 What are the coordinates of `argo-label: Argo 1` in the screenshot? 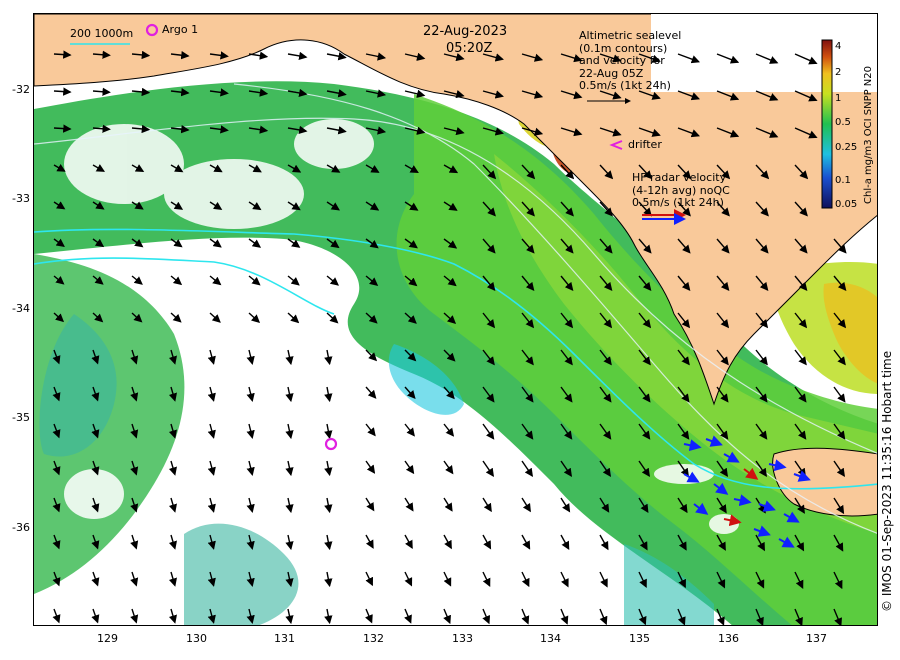 It's located at (180, 29).